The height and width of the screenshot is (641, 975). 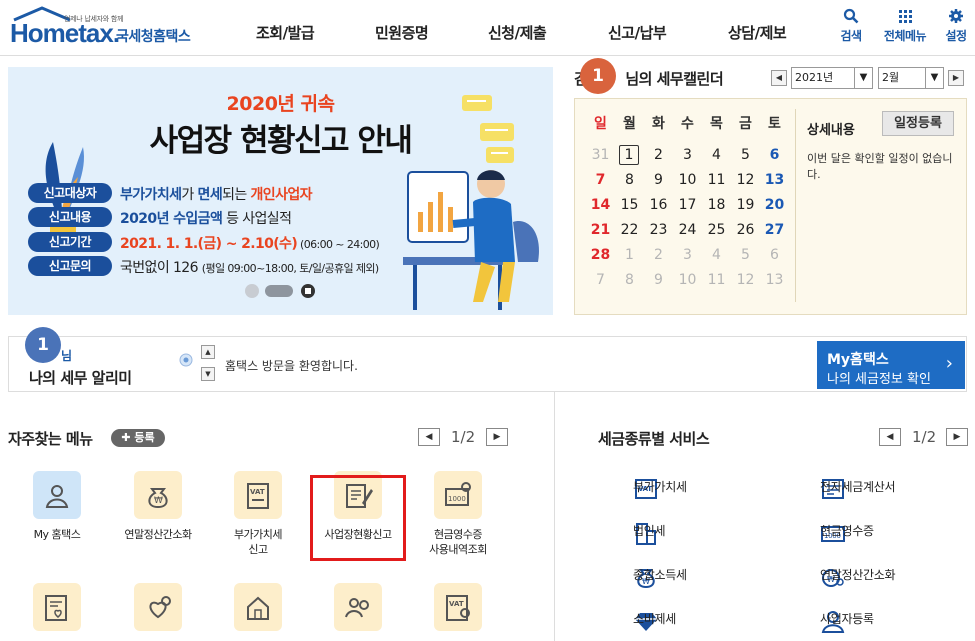 What do you see at coordinates (660, 575) in the screenshot?
I see `tax-service-label: 종합소득세` at bounding box center [660, 575].